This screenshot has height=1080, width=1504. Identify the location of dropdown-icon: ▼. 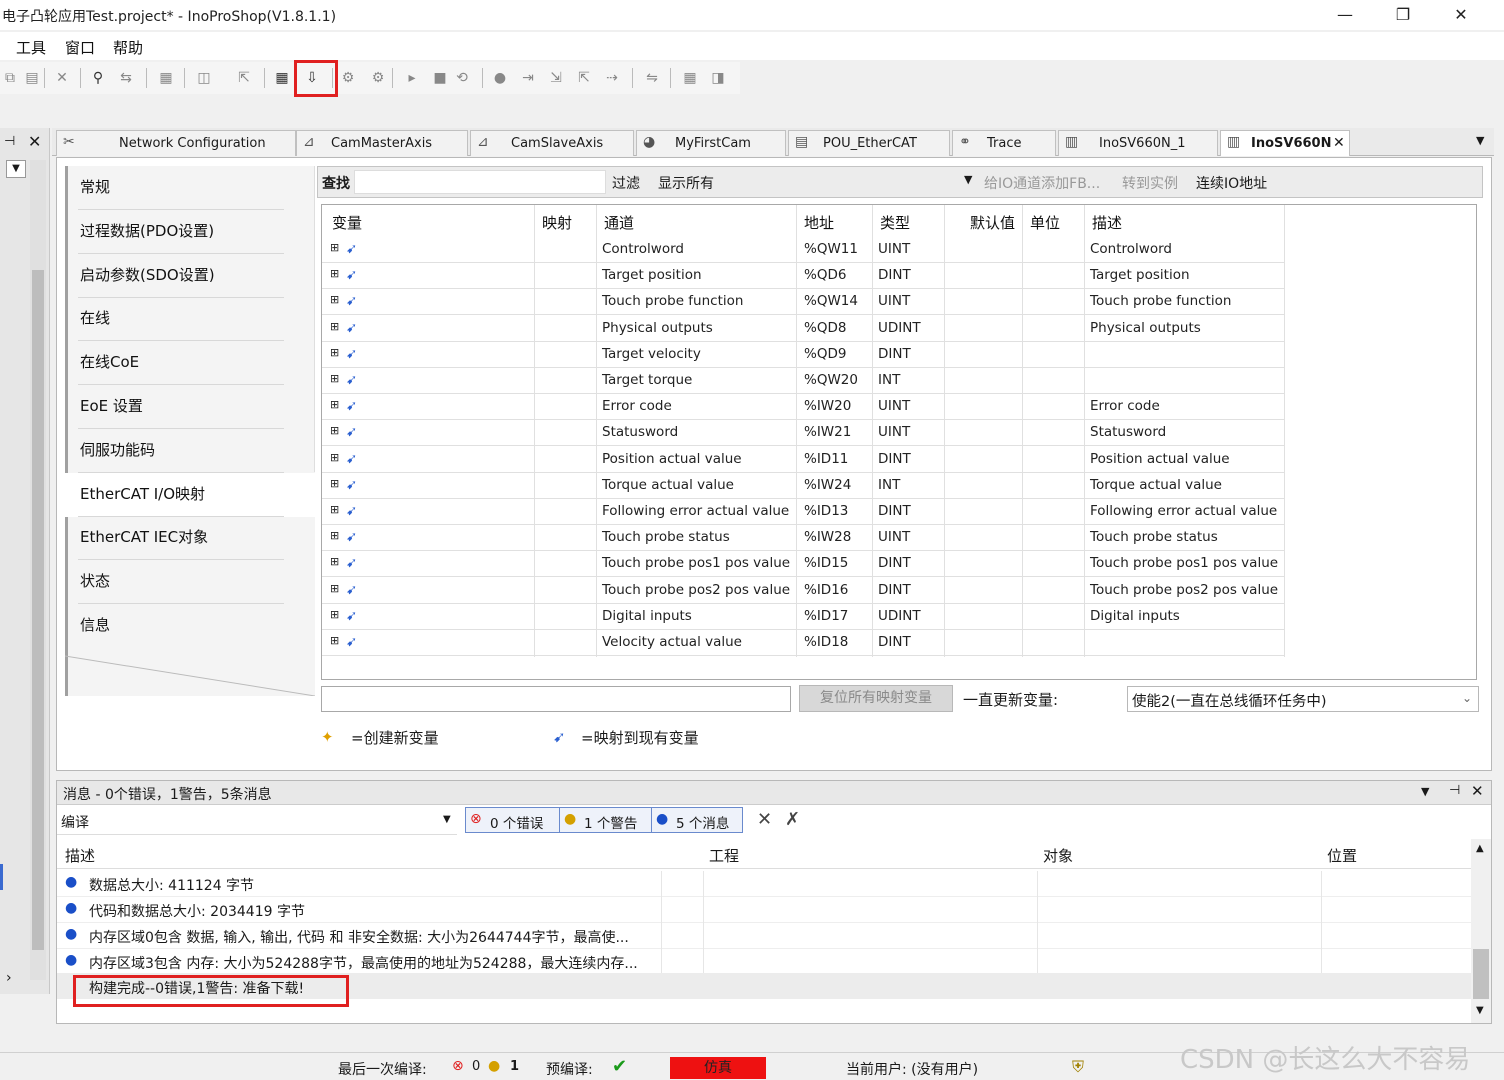
(16, 169).